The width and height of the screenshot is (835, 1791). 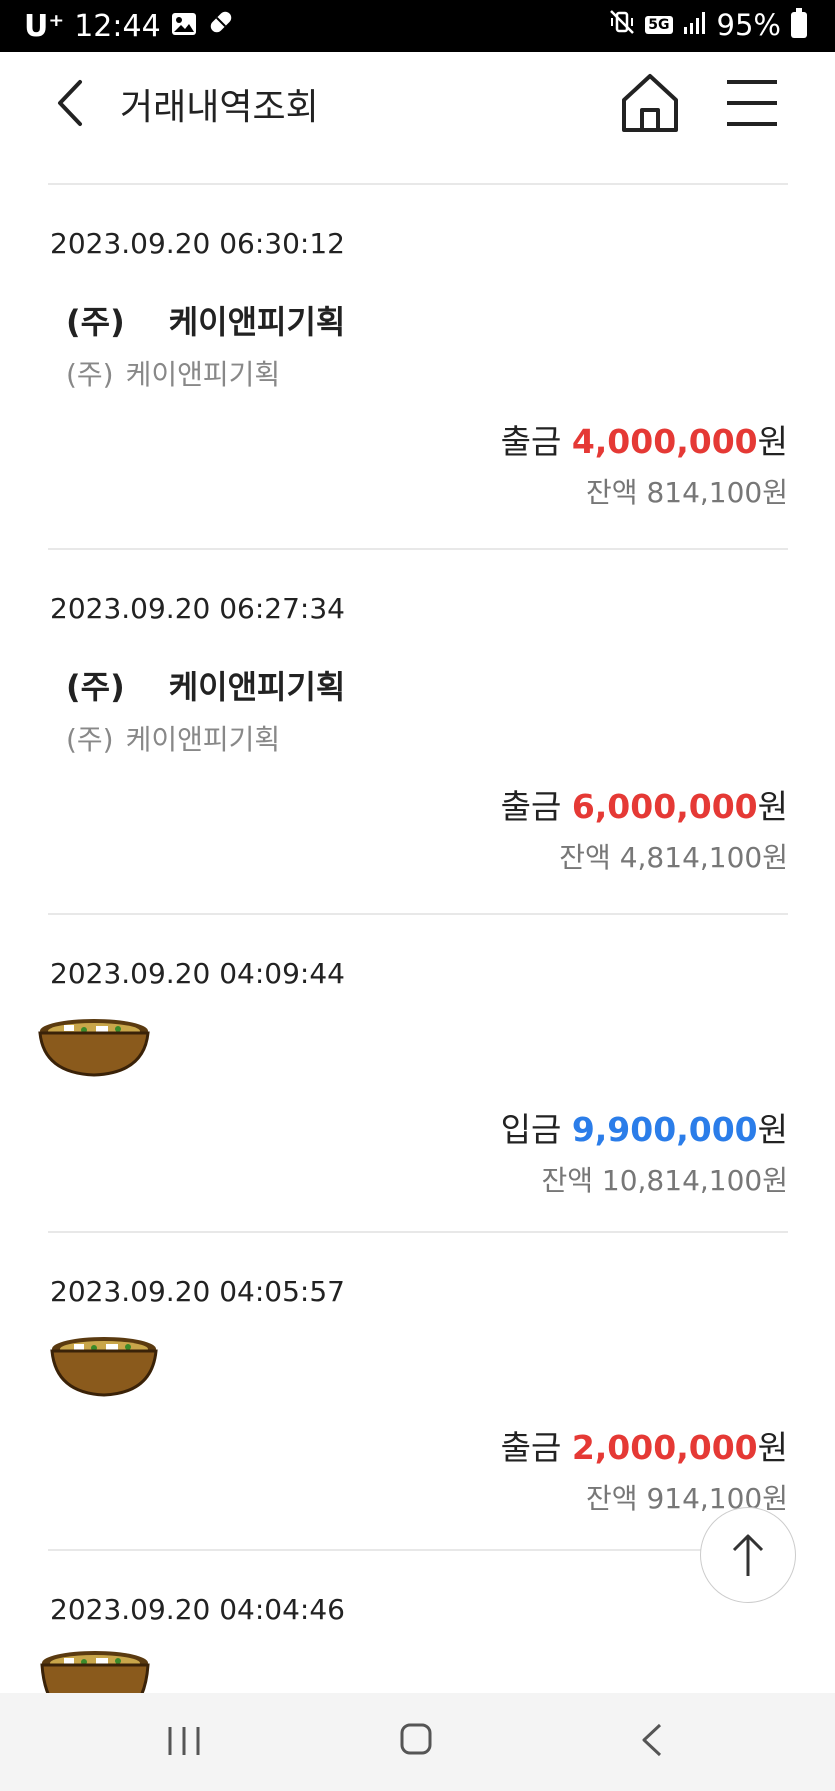 I want to click on chevron-left-icon, so click(x=70, y=103).